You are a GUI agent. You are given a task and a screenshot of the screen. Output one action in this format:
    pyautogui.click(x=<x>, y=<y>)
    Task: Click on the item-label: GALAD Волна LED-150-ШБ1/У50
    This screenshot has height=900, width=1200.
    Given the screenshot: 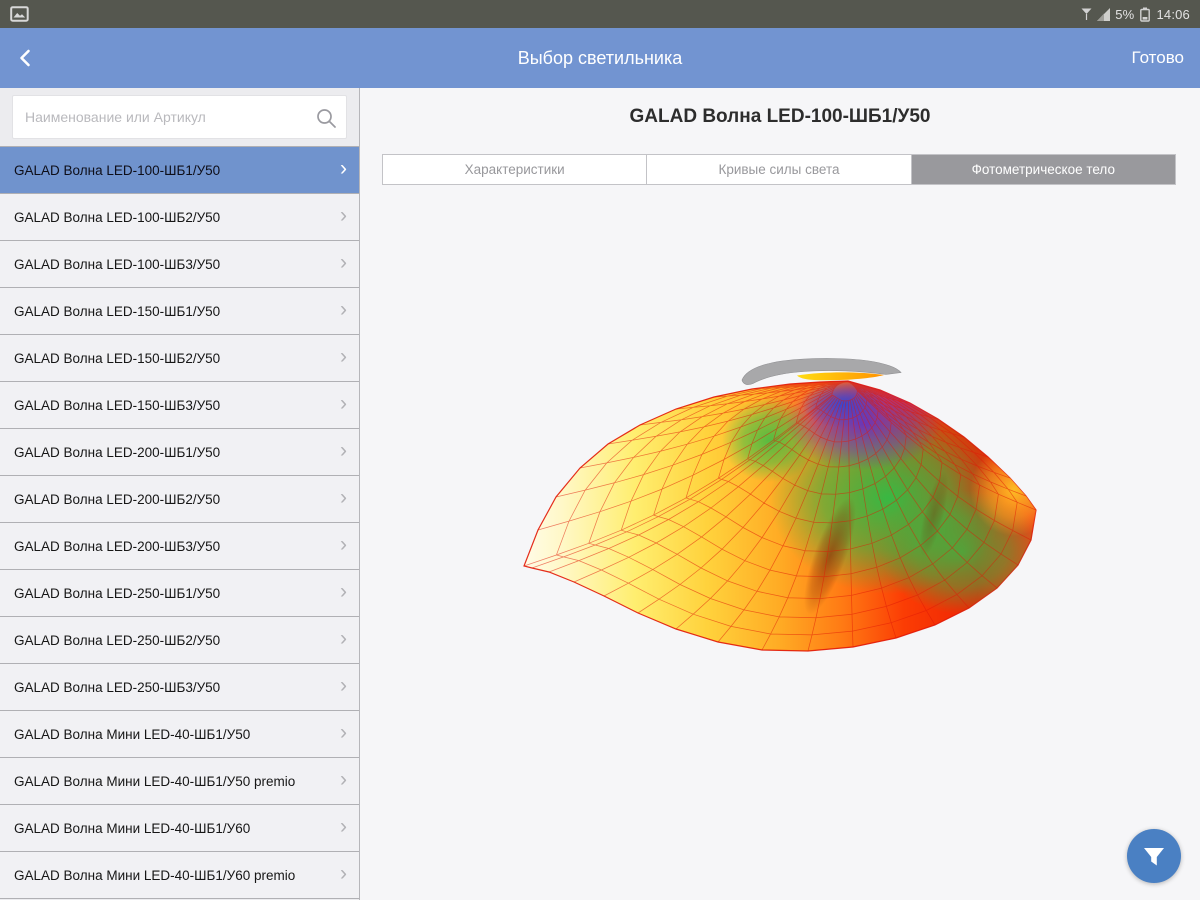 What is the action you would take?
    pyautogui.click(x=117, y=311)
    